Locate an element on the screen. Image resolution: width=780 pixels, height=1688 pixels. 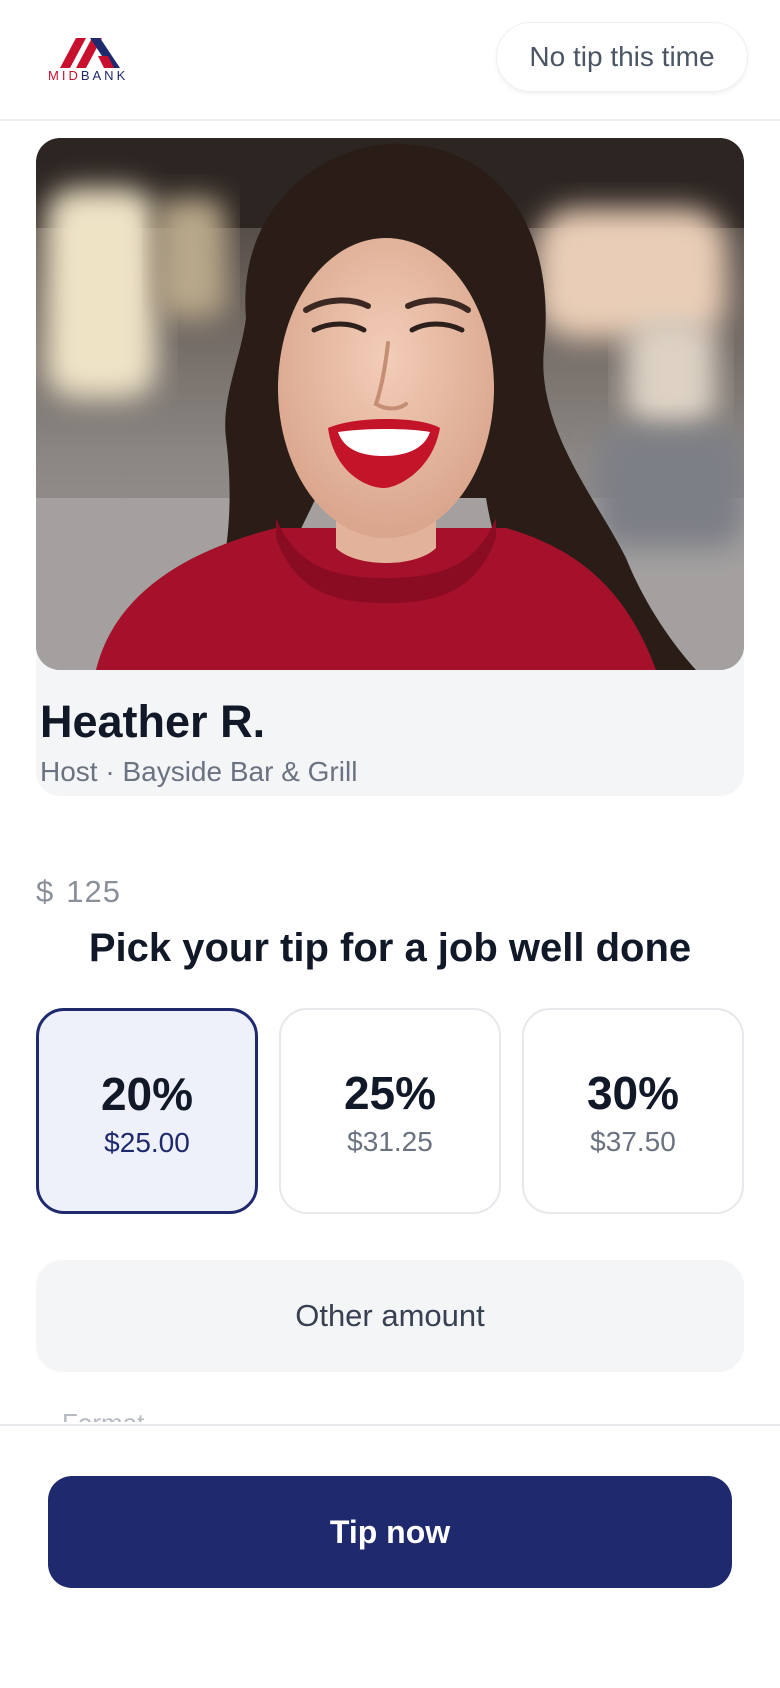
bill-value: 125 is located at coordinates (93, 891).